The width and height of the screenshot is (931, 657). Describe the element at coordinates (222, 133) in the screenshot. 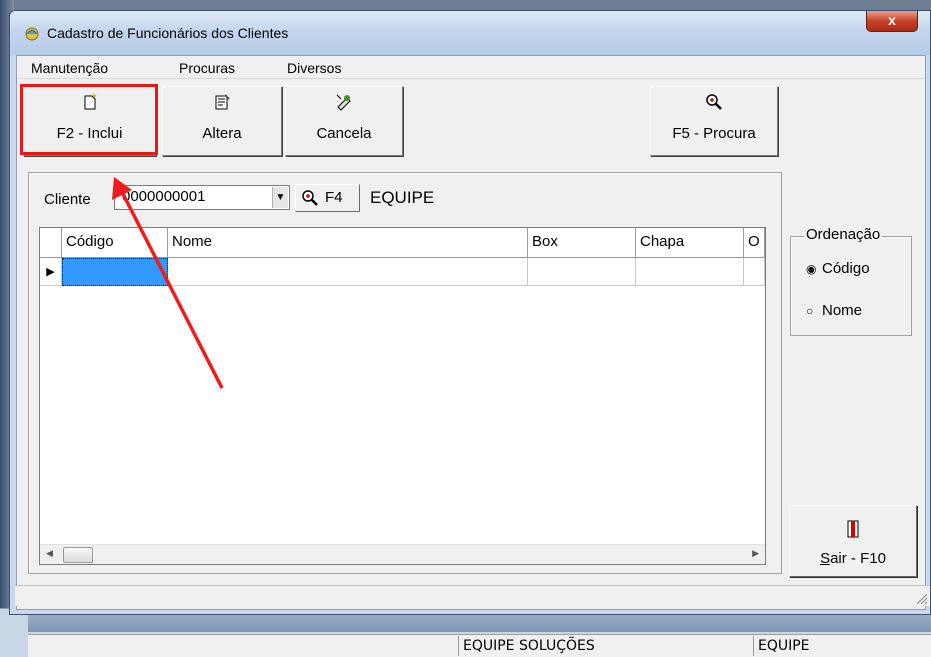

I see `altera-label: Altera` at that location.